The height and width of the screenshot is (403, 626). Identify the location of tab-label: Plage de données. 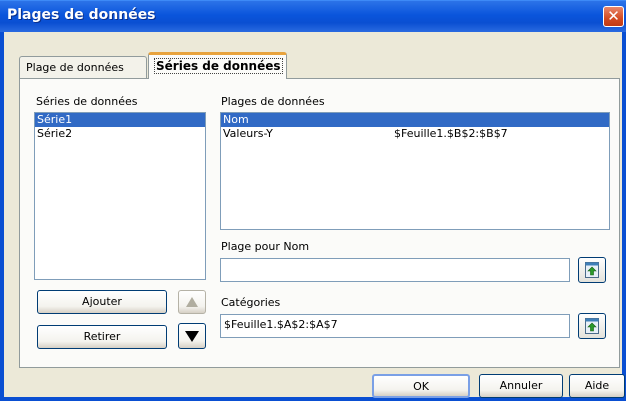
(75, 67).